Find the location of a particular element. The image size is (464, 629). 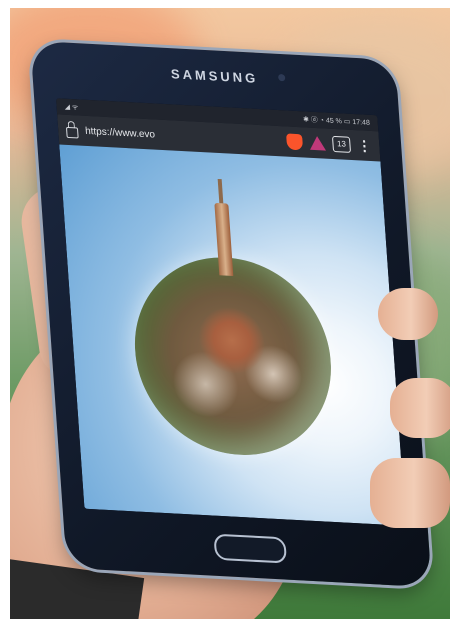

tab-switcher-icon: 13 is located at coordinates (341, 144).